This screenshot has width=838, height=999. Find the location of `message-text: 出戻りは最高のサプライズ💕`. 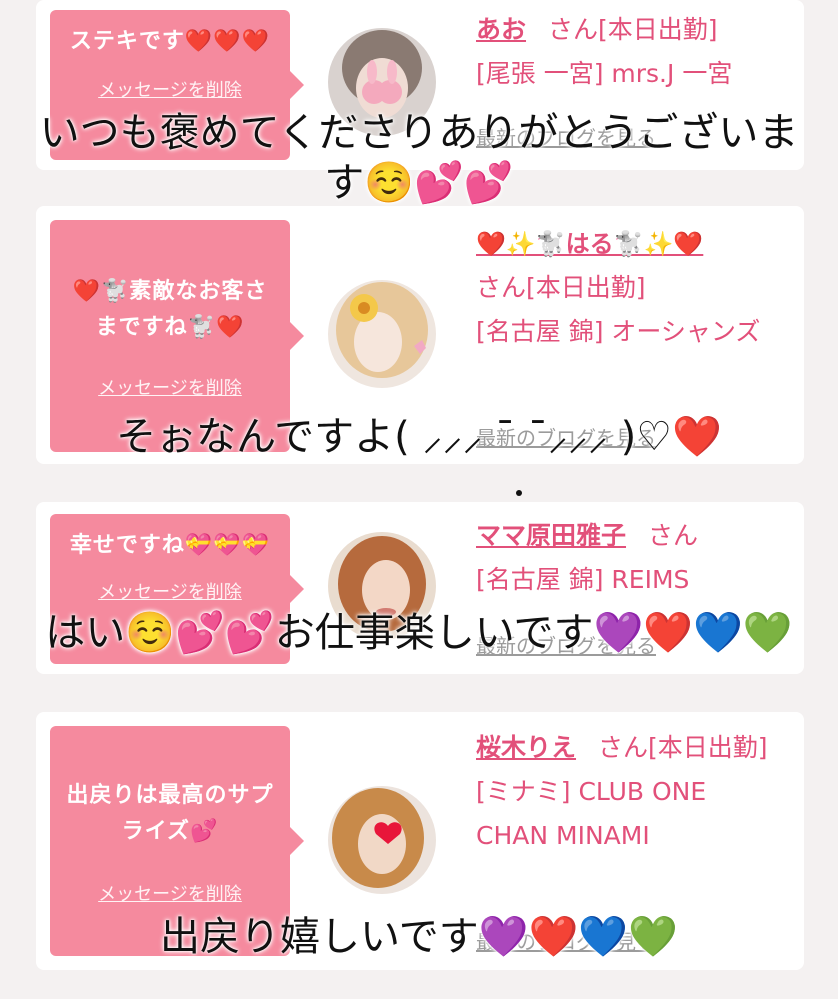

message-text: 出戻りは最高のサプライズ💕 is located at coordinates (170, 813).